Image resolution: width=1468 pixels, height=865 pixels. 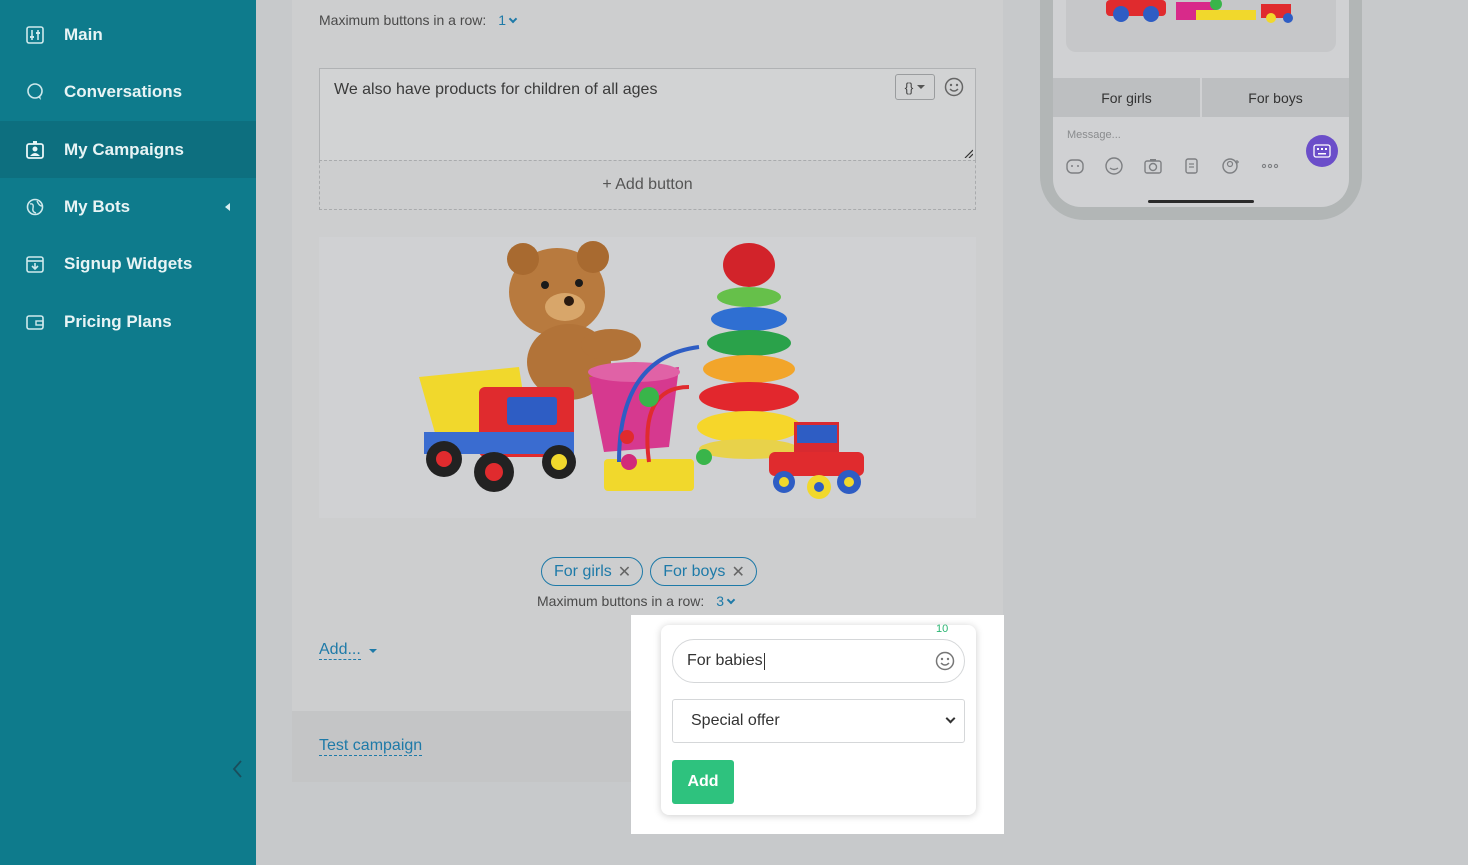 I want to click on document-icon, so click(x=1192, y=166).